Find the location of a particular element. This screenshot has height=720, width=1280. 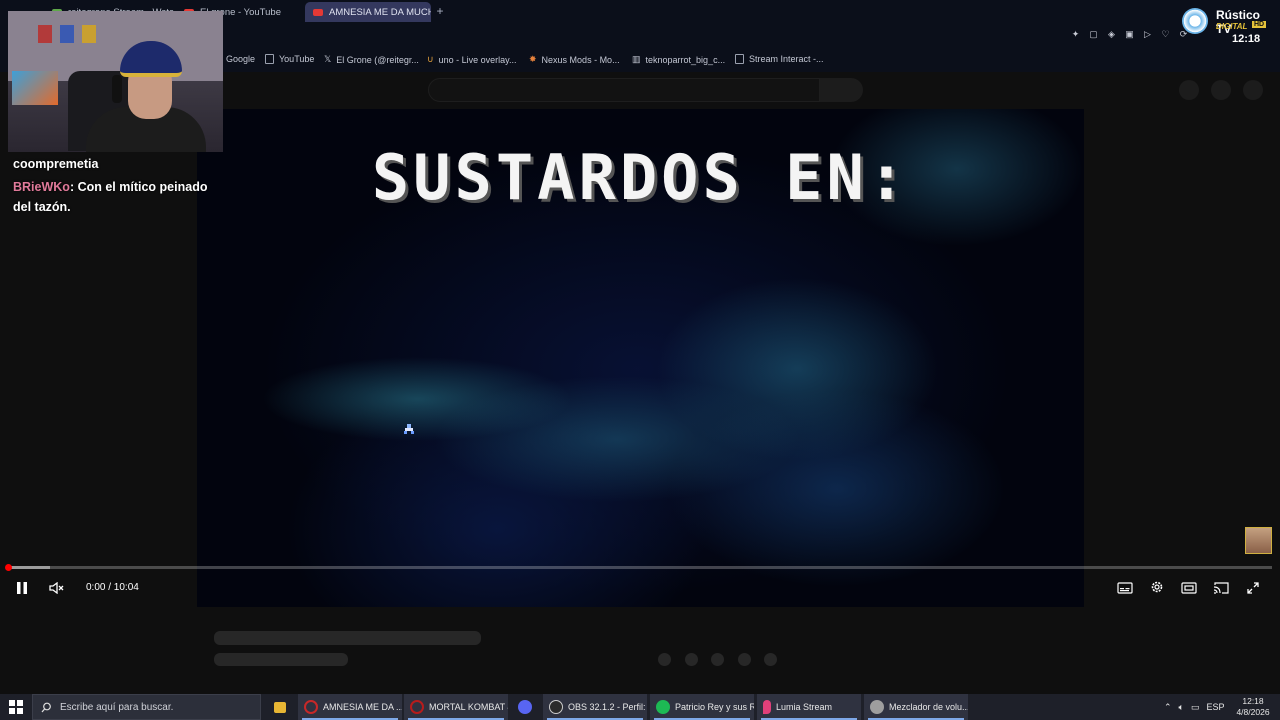

progress-bar is located at coordinates (640, 567).